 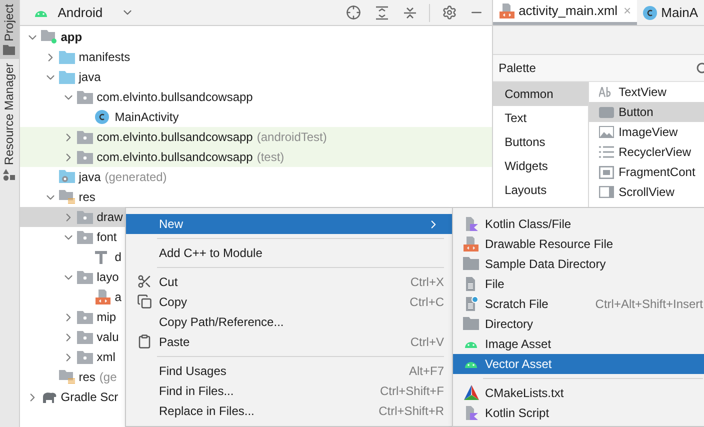 I want to click on tree-label-suffix: (test), so click(x=270, y=157).